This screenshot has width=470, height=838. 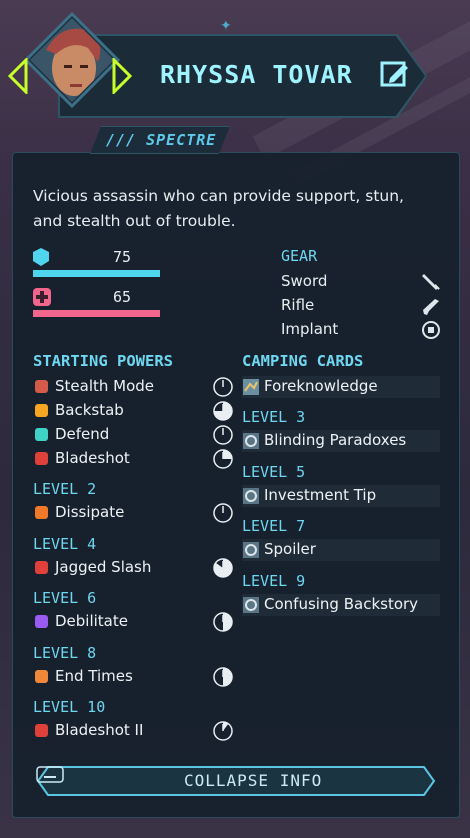 I want to click on power-level-title: LEVEL 6, so click(x=65, y=598).